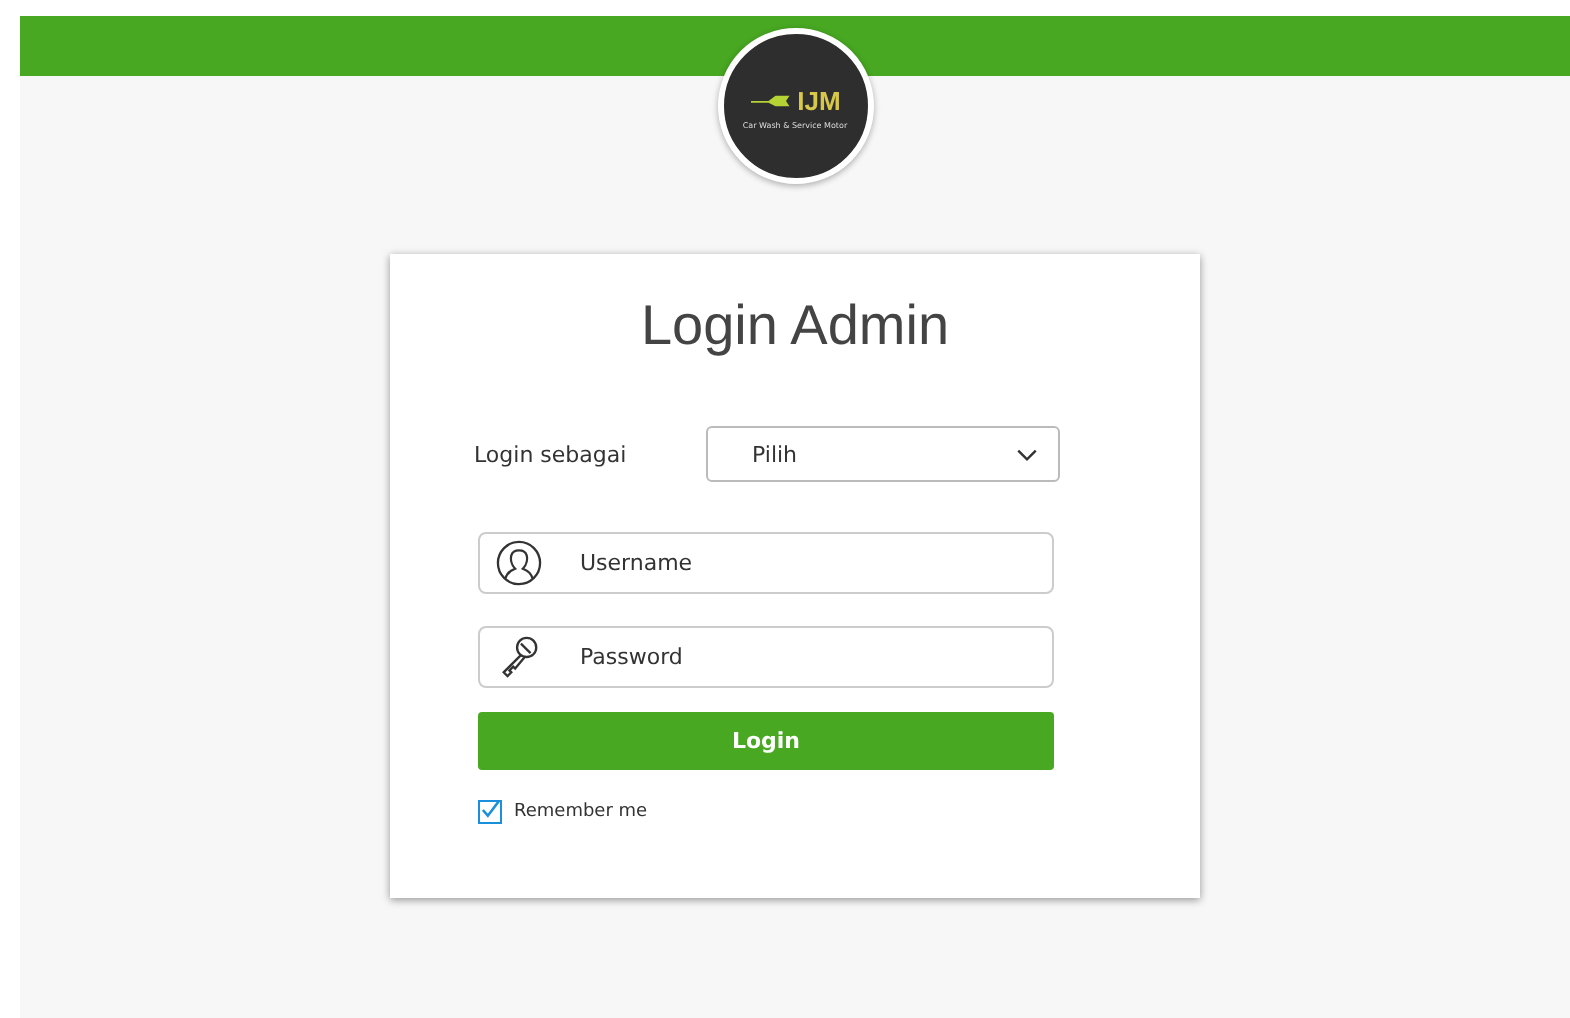 The image size is (1570, 1018). What do you see at coordinates (551, 454) in the screenshot?
I see `role-label: Login sebagai` at bounding box center [551, 454].